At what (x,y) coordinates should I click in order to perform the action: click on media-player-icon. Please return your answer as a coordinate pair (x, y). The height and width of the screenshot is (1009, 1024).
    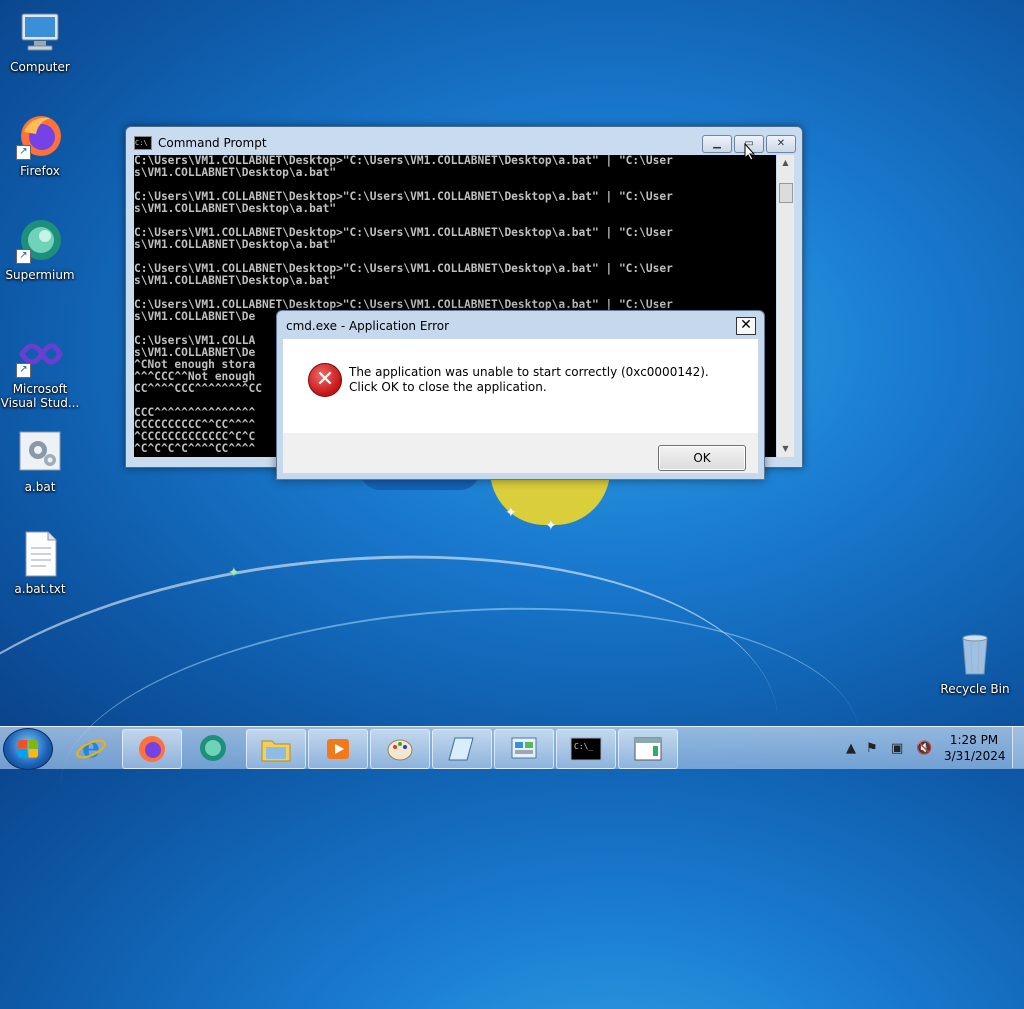
    Looking at the image, I should click on (338, 749).